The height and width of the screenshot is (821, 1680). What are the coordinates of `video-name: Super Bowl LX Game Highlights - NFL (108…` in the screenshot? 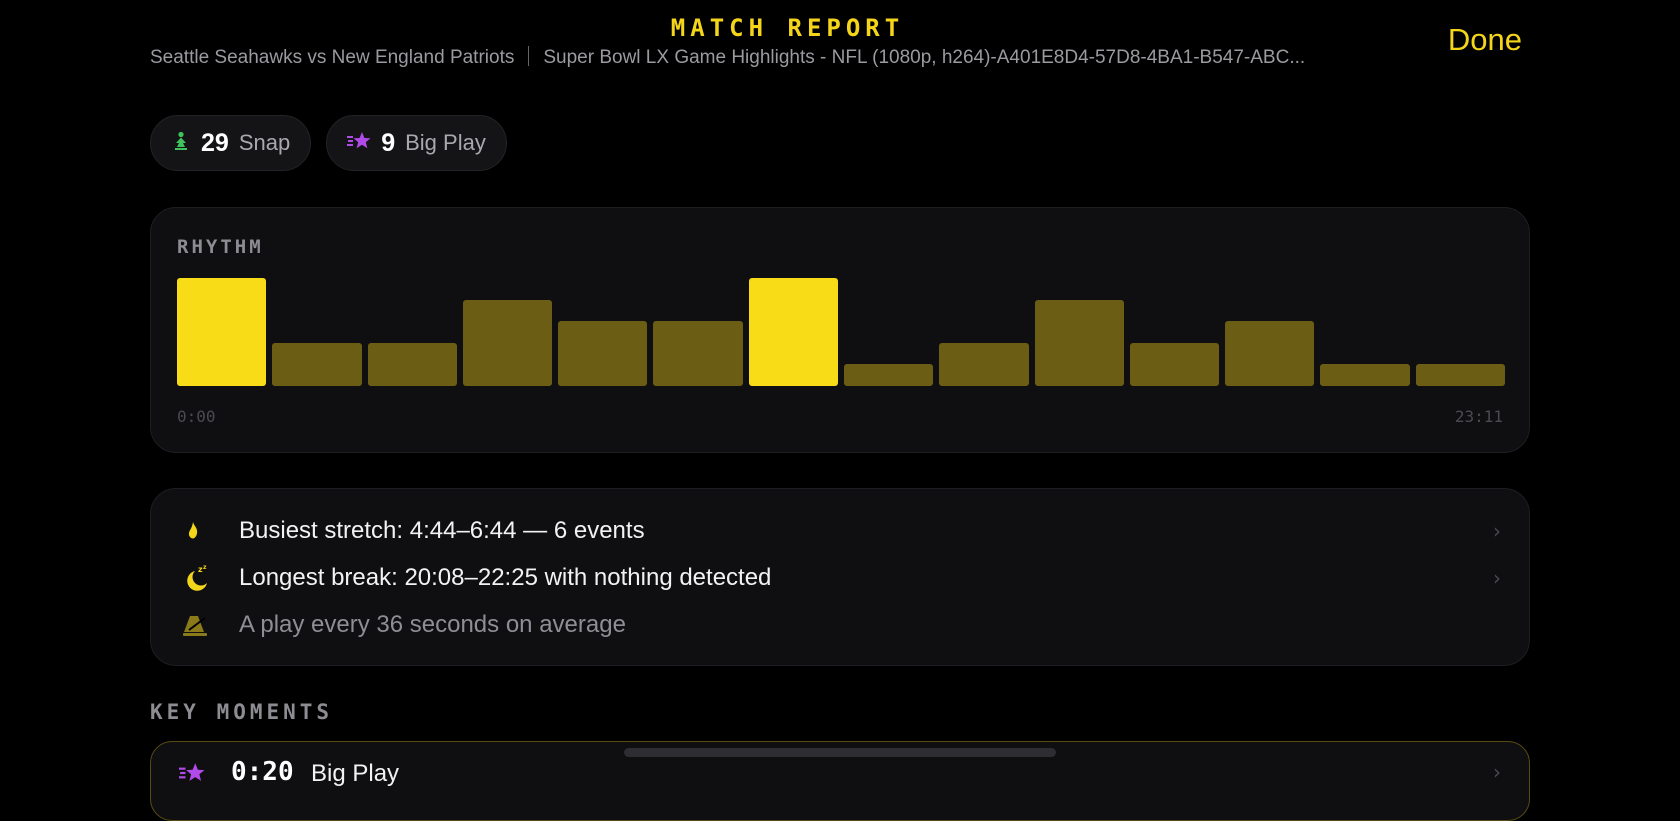 It's located at (924, 57).